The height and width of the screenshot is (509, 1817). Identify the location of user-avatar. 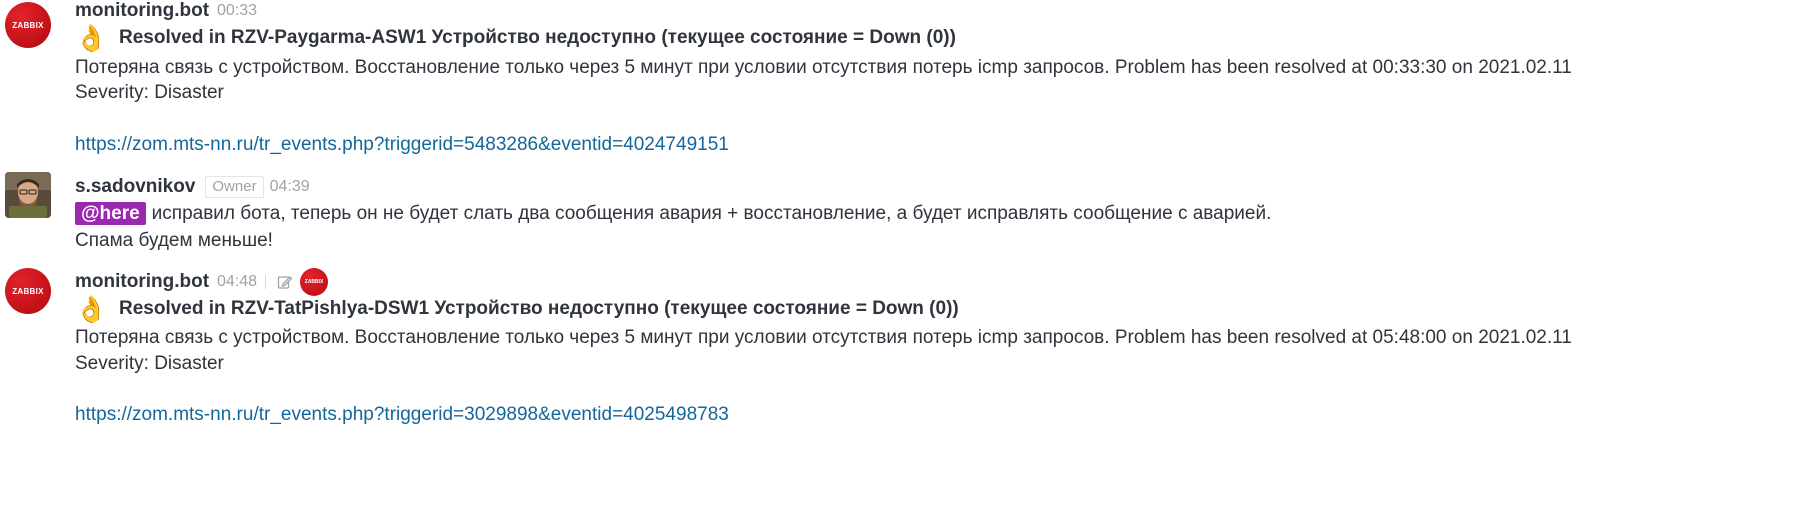
(28, 195).